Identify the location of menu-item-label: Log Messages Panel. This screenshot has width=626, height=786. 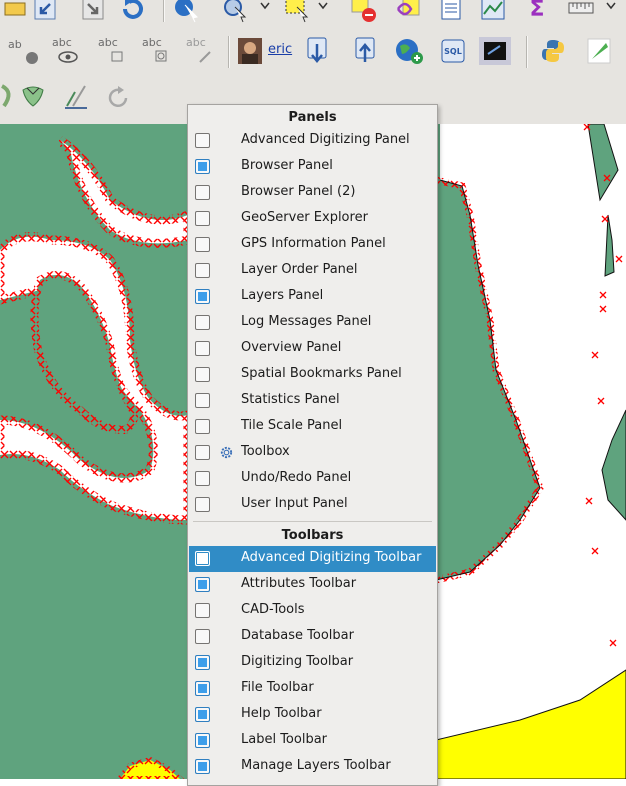
(306, 321).